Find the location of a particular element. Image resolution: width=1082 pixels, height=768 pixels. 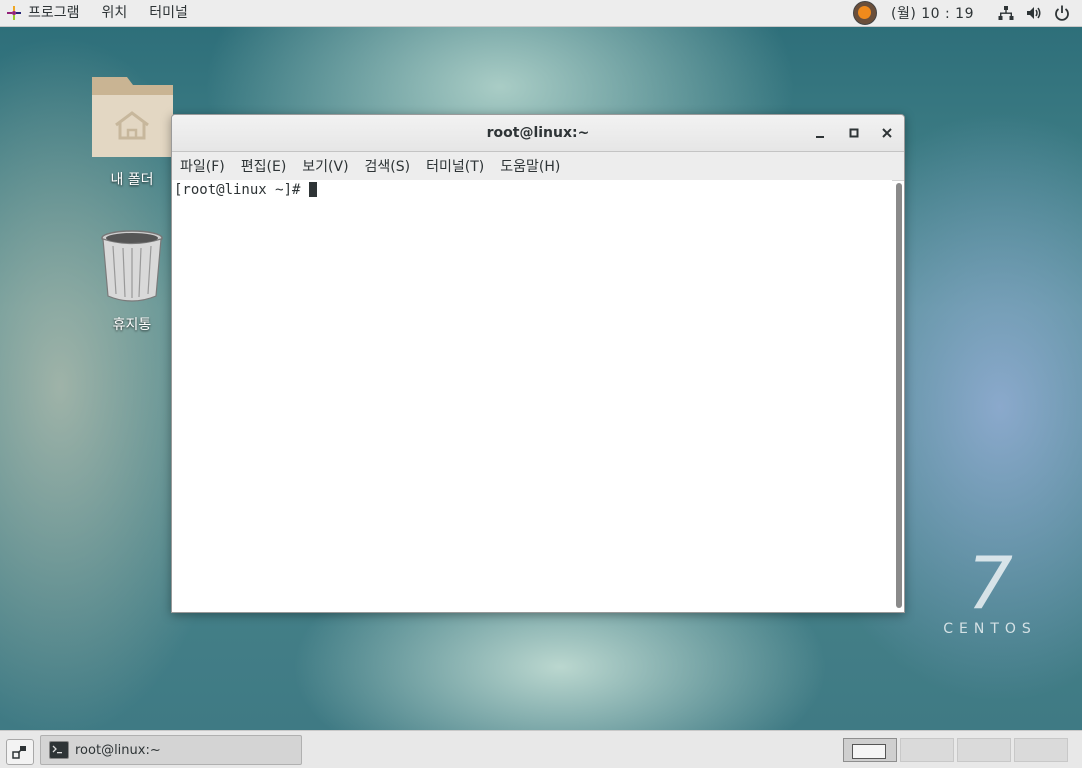

terminal-app-menu: 터미널 is located at coordinates (168, 13).